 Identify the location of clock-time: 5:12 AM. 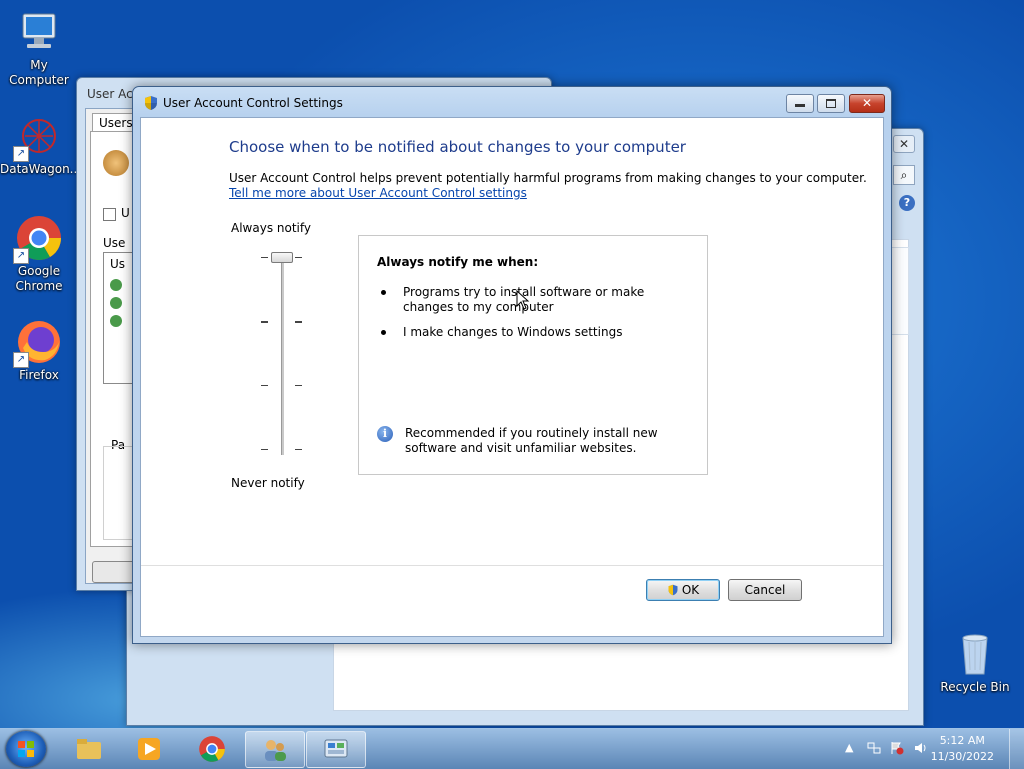
(962, 740).